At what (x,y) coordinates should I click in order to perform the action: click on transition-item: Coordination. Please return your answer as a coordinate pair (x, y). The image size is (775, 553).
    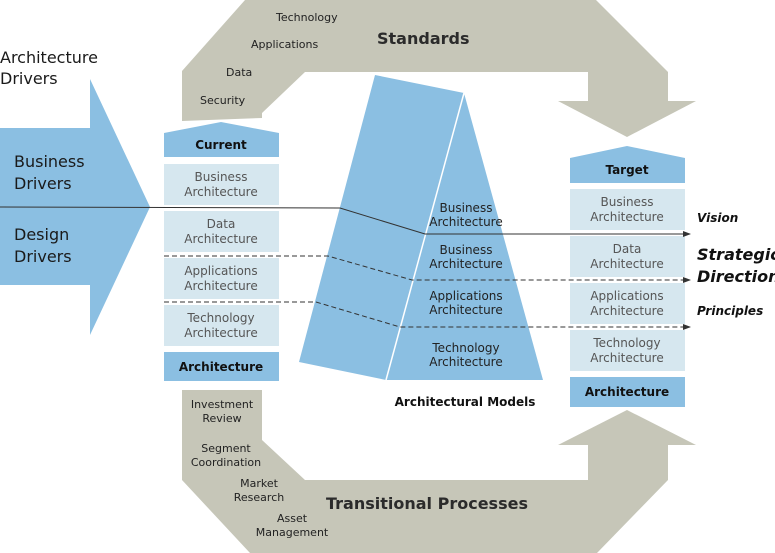
    Looking at the image, I should click on (226, 462).